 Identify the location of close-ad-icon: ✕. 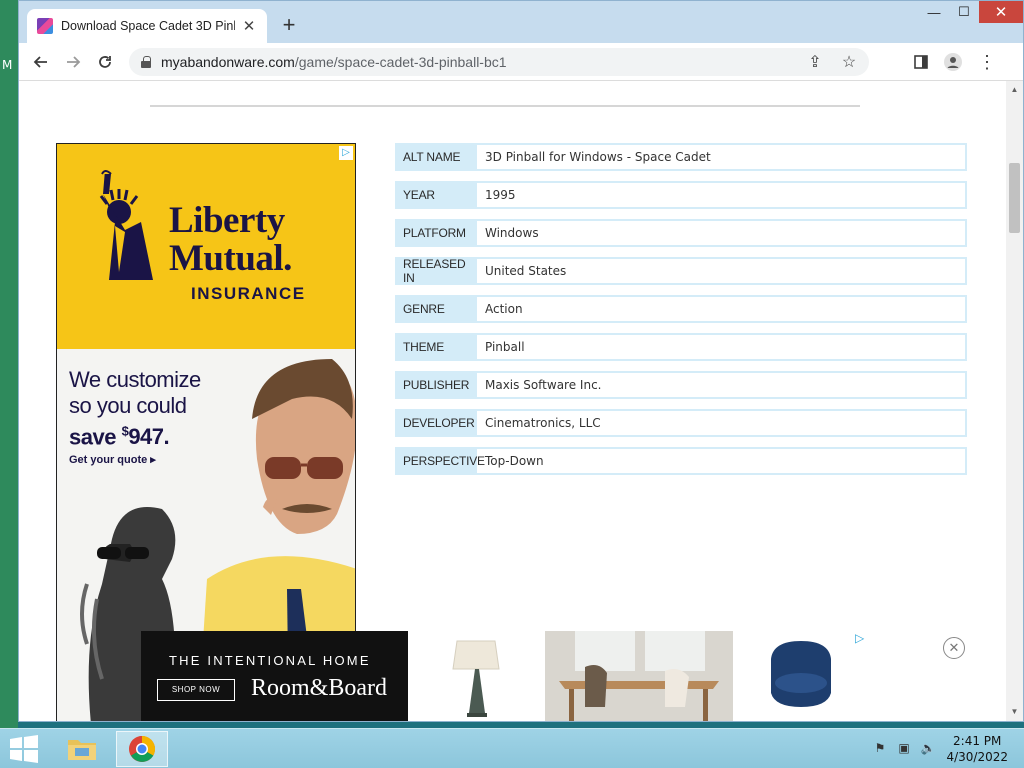
(954, 648).